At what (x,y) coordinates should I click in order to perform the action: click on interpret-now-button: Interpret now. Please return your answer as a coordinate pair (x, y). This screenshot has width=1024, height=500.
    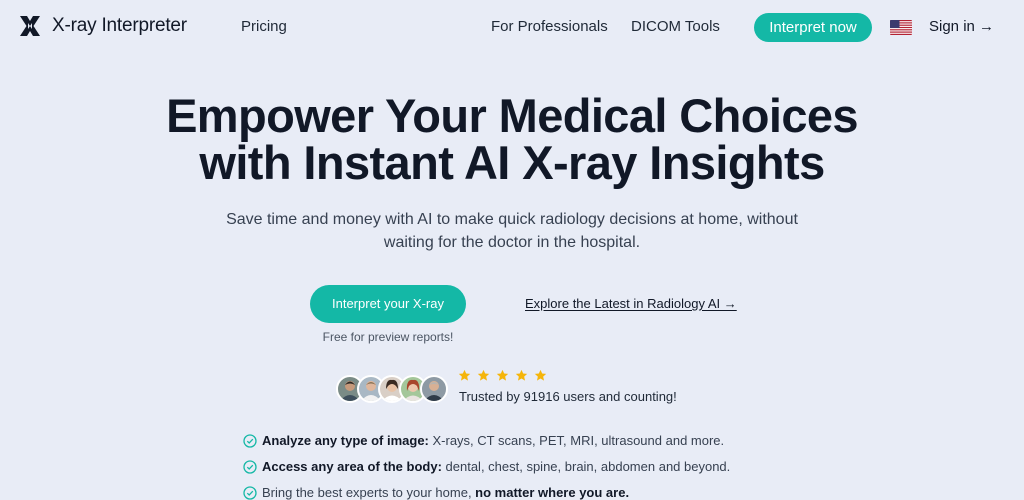
    Looking at the image, I should click on (813, 27).